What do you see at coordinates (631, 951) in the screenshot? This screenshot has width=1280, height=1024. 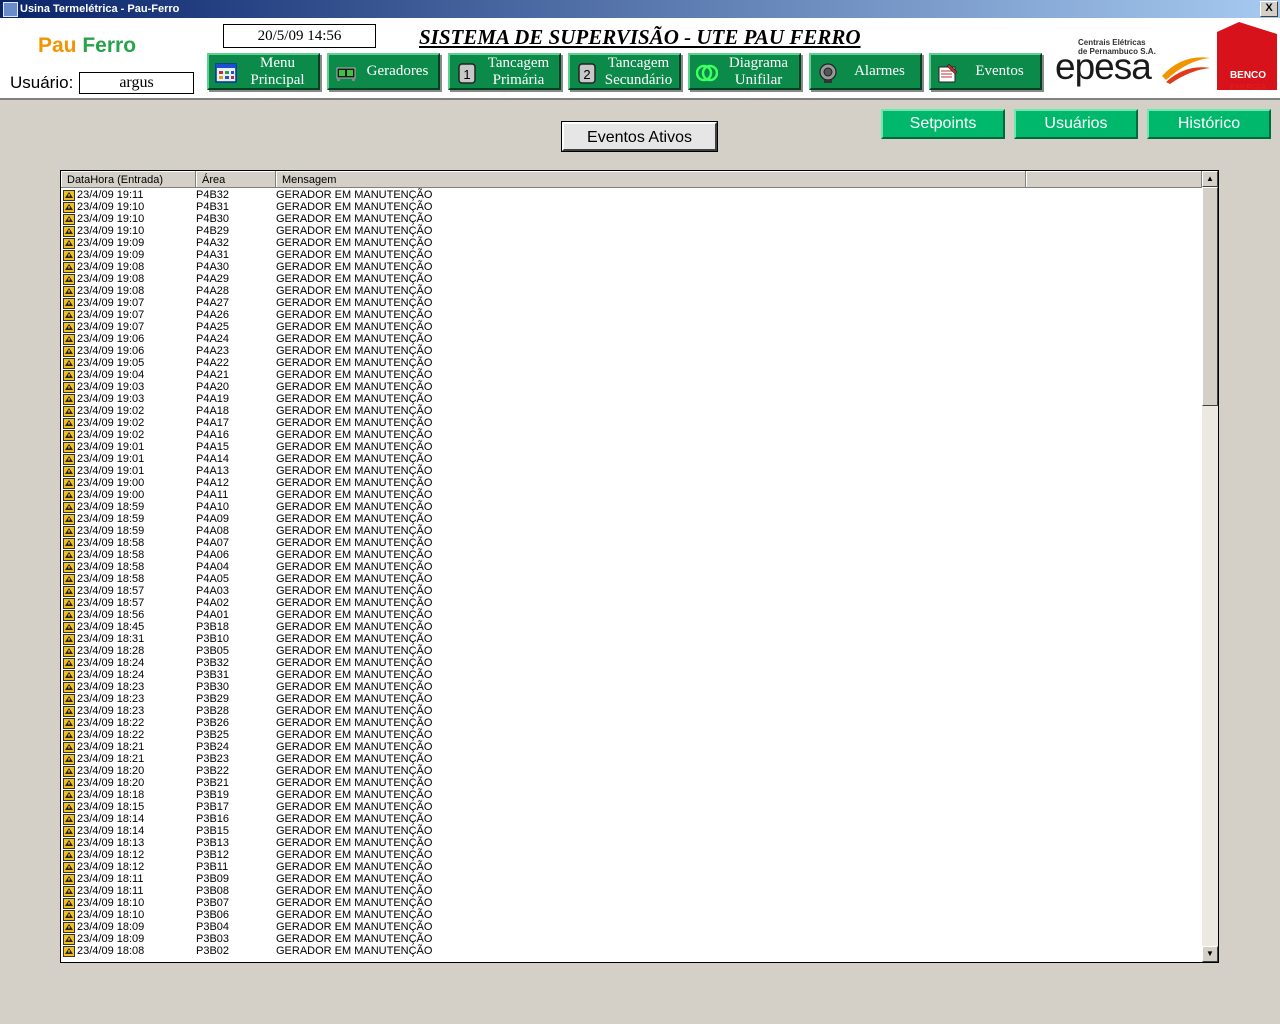 I see `table-row: 23/4/09 18:08 P3B02 GERADOR EM MANUTENÇÃO` at bounding box center [631, 951].